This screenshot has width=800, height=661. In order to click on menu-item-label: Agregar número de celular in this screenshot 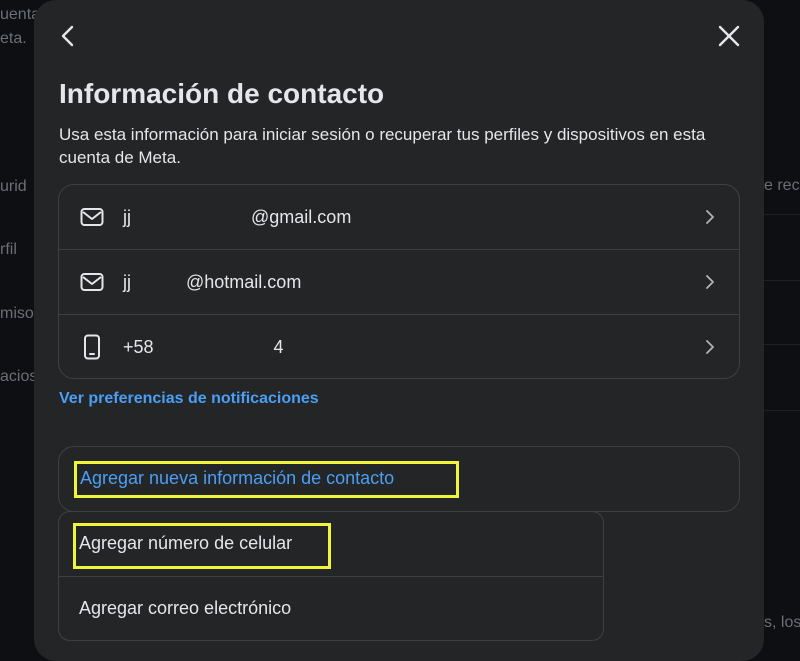, I will do `click(186, 543)`.